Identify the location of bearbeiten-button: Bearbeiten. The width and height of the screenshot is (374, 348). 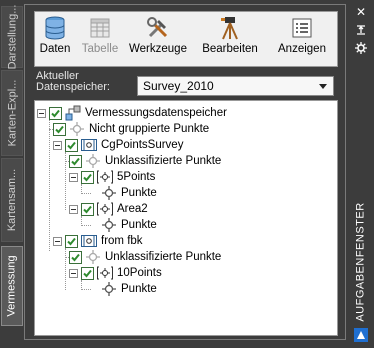
(230, 39).